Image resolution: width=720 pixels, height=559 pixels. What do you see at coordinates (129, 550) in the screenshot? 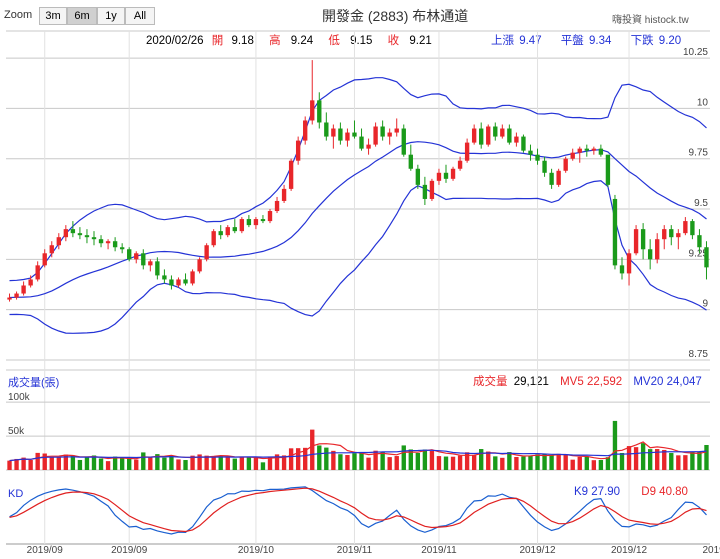
I see `x-tick-label: 2019/09` at bounding box center [129, 550].